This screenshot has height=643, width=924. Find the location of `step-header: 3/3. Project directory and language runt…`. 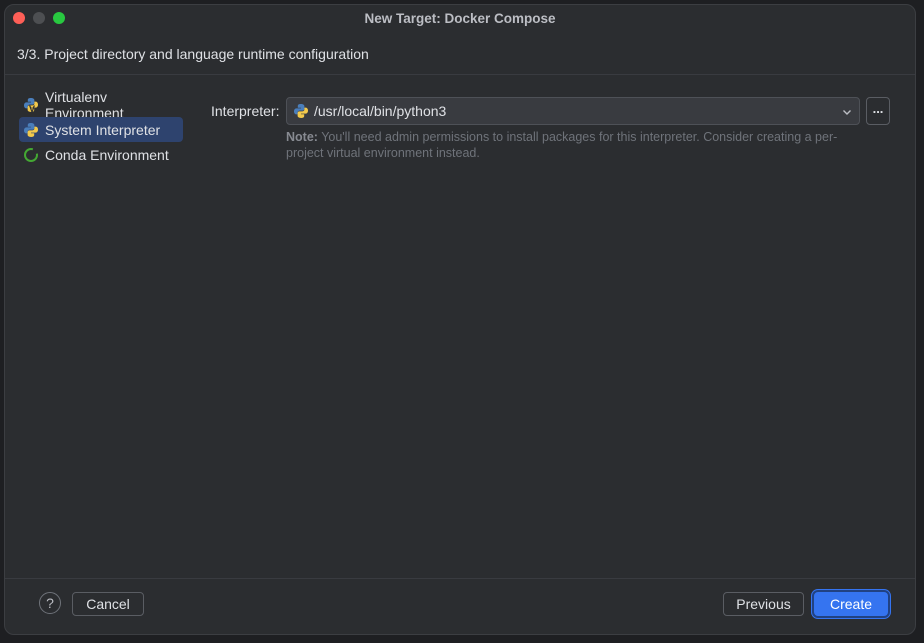

step-header: 3/3. Project directory and language runt… is located at coordinates (193, 54).